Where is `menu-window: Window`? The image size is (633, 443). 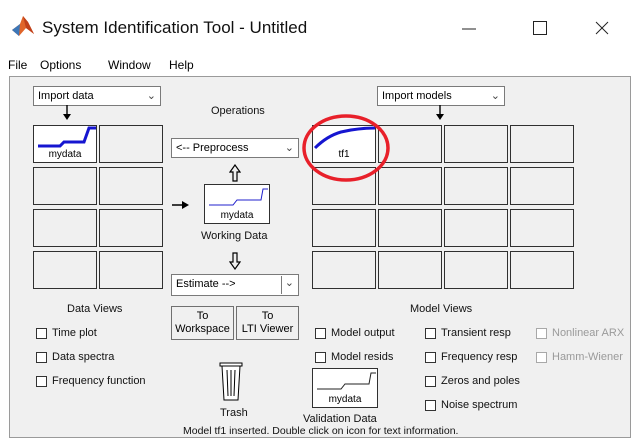
menu-window: Window is located at coordinates (129, 65).